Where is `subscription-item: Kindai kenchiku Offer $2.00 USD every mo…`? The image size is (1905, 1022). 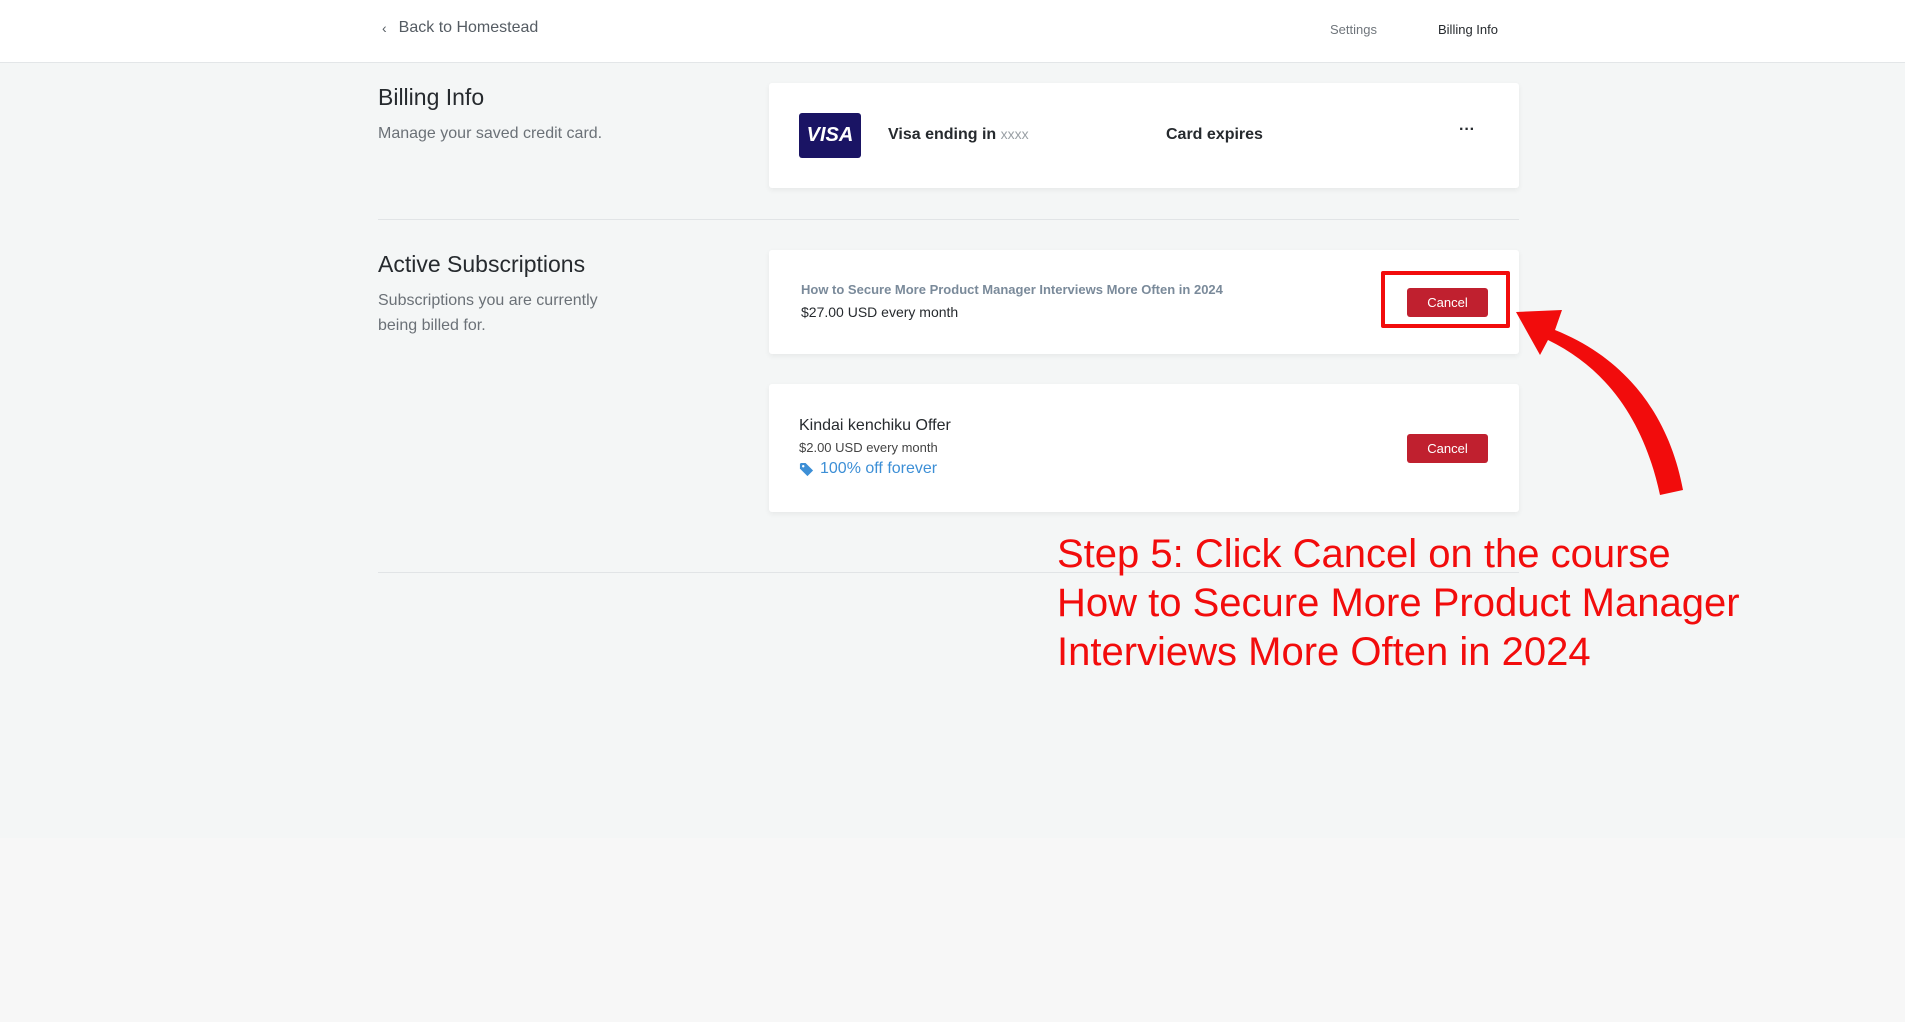 subscription-item: Kindai kenchiku Offer $2.00 USD every mo… is located at coordinates (1144, 448).